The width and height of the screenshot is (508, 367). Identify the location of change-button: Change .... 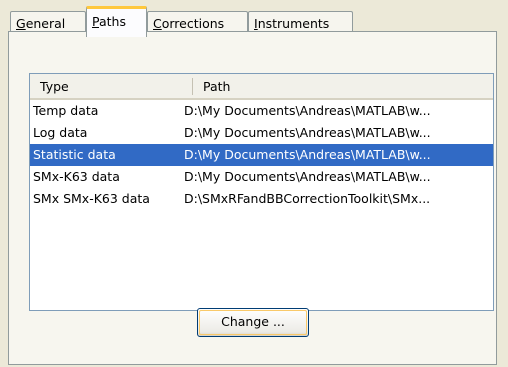
(253, 322).